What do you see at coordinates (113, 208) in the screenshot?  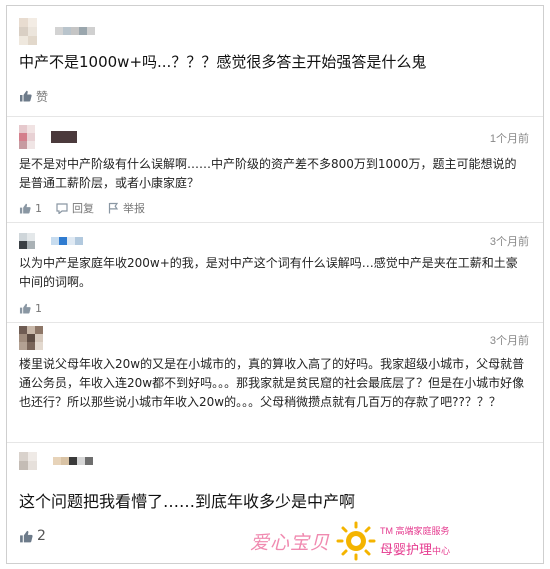 I see `flag-icon` at bounding box center [113, 208].